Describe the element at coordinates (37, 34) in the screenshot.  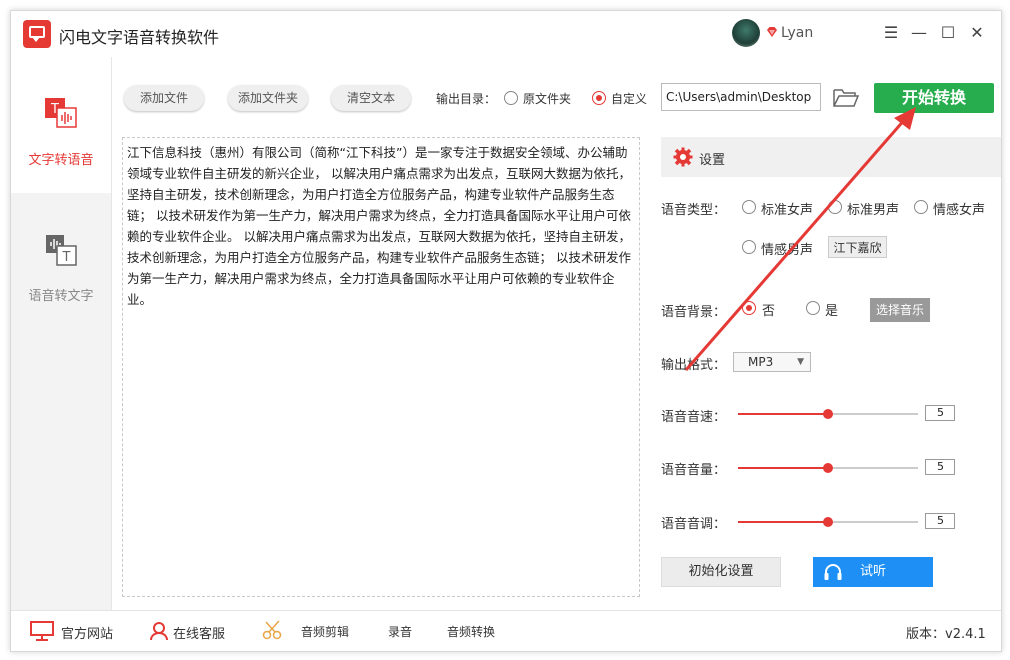
I see `app-logo-icon` at that location.